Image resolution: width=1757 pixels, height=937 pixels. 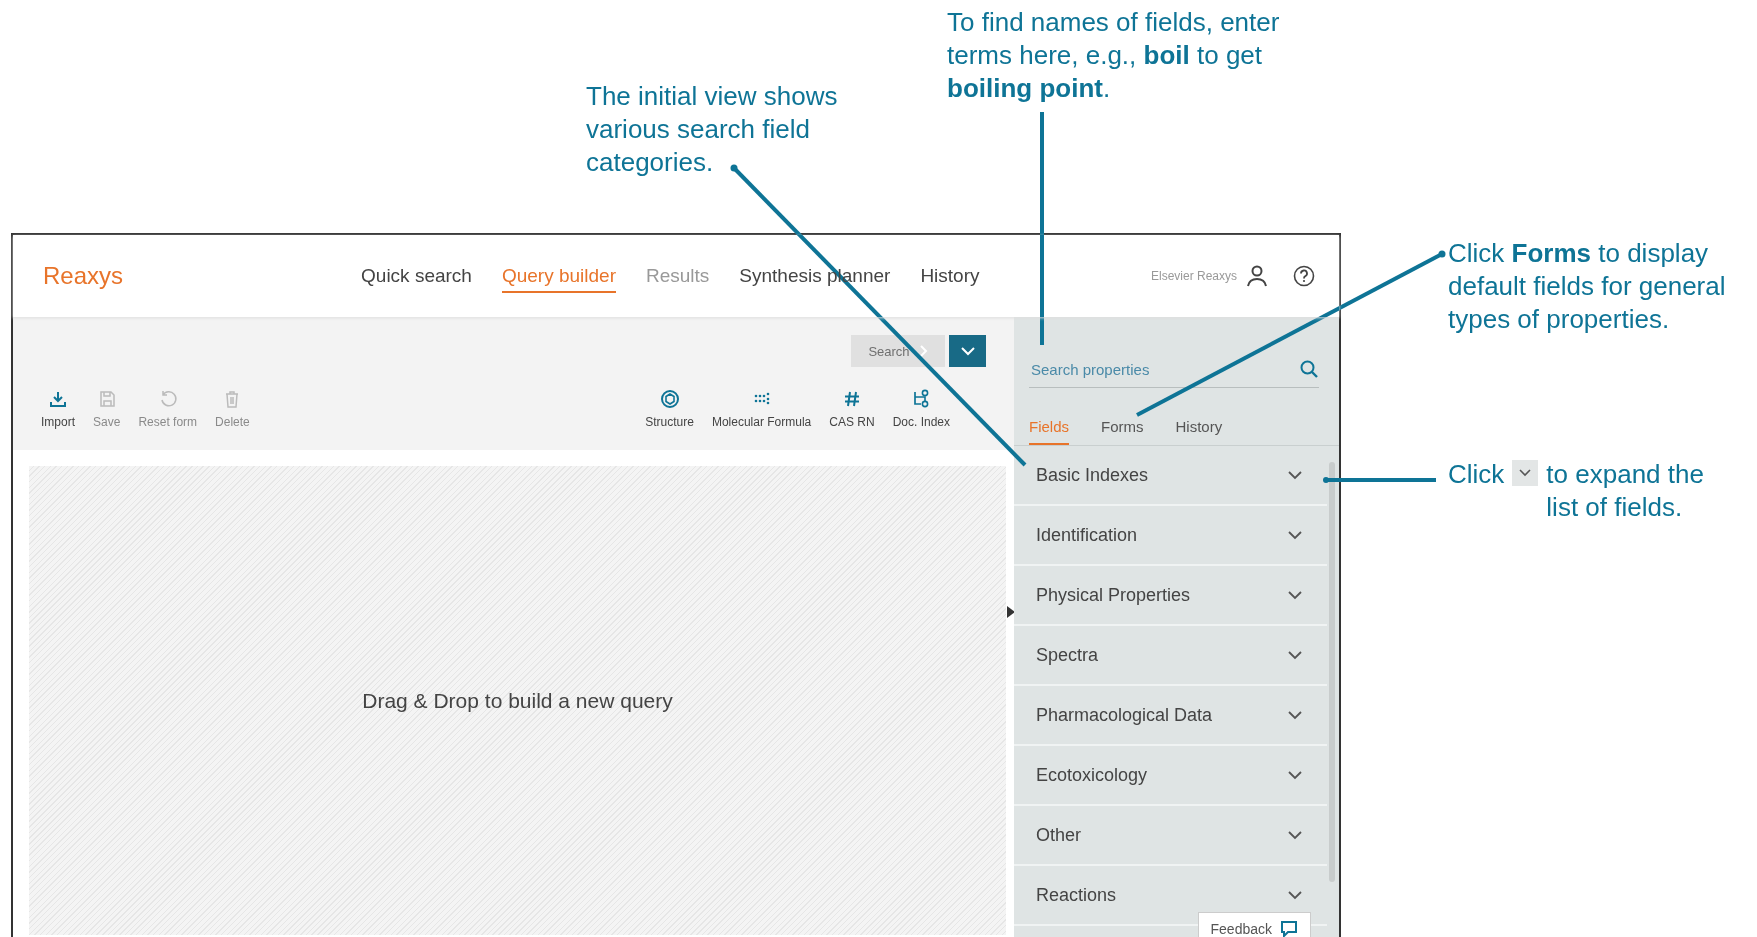 I want to click on callout-text: The initial view shows various search field categories., so click(x=712, y=129).